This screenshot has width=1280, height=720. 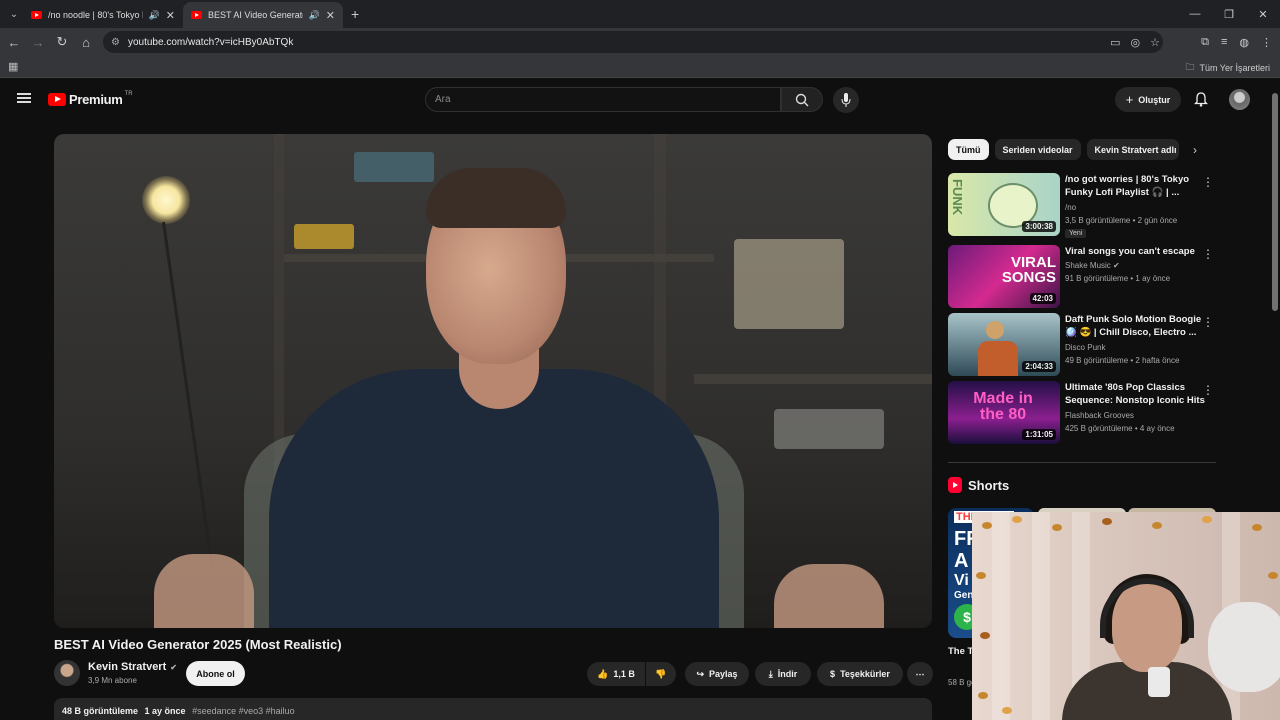 I want to click on play-button-plaque, so click(x=789, y=284).